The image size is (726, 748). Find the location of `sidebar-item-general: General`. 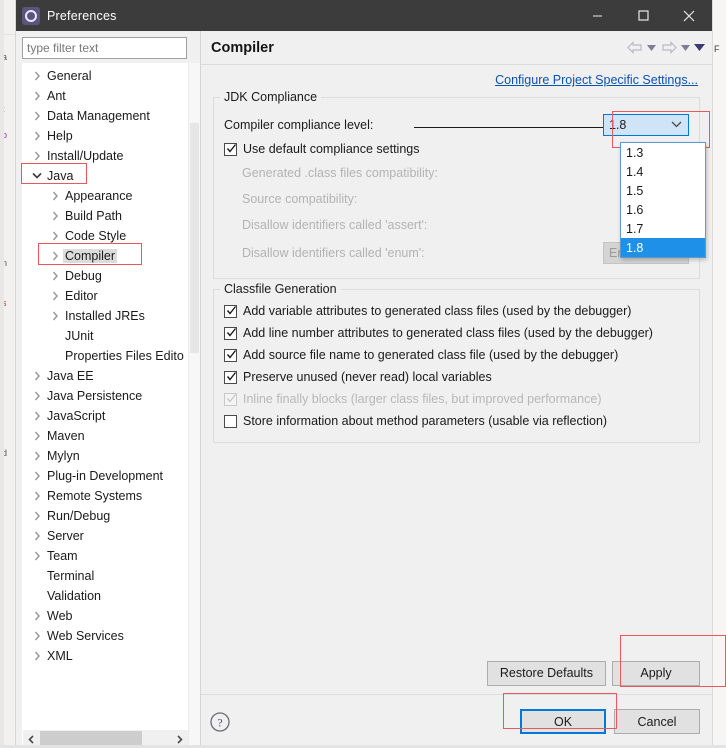

sidebar-item-general: General is located at coordinates (105, 76).